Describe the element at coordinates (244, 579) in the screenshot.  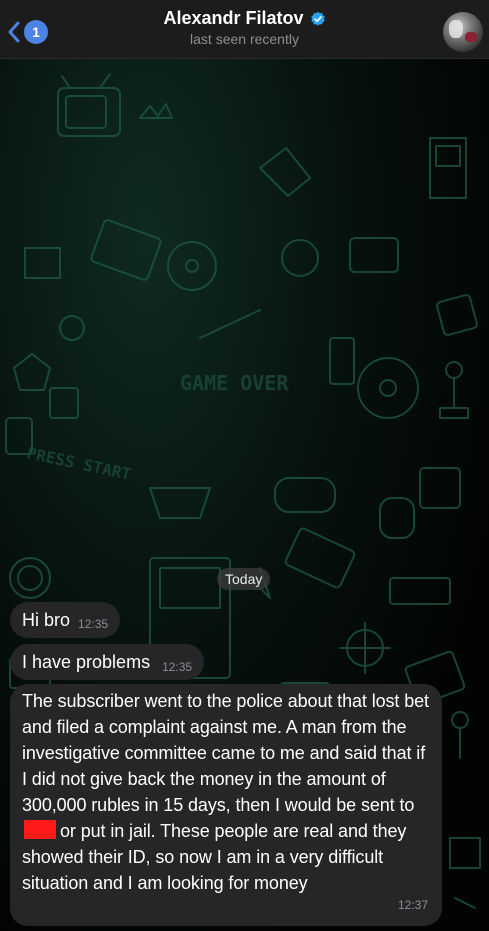
I see `date-separator: Today` at that location.